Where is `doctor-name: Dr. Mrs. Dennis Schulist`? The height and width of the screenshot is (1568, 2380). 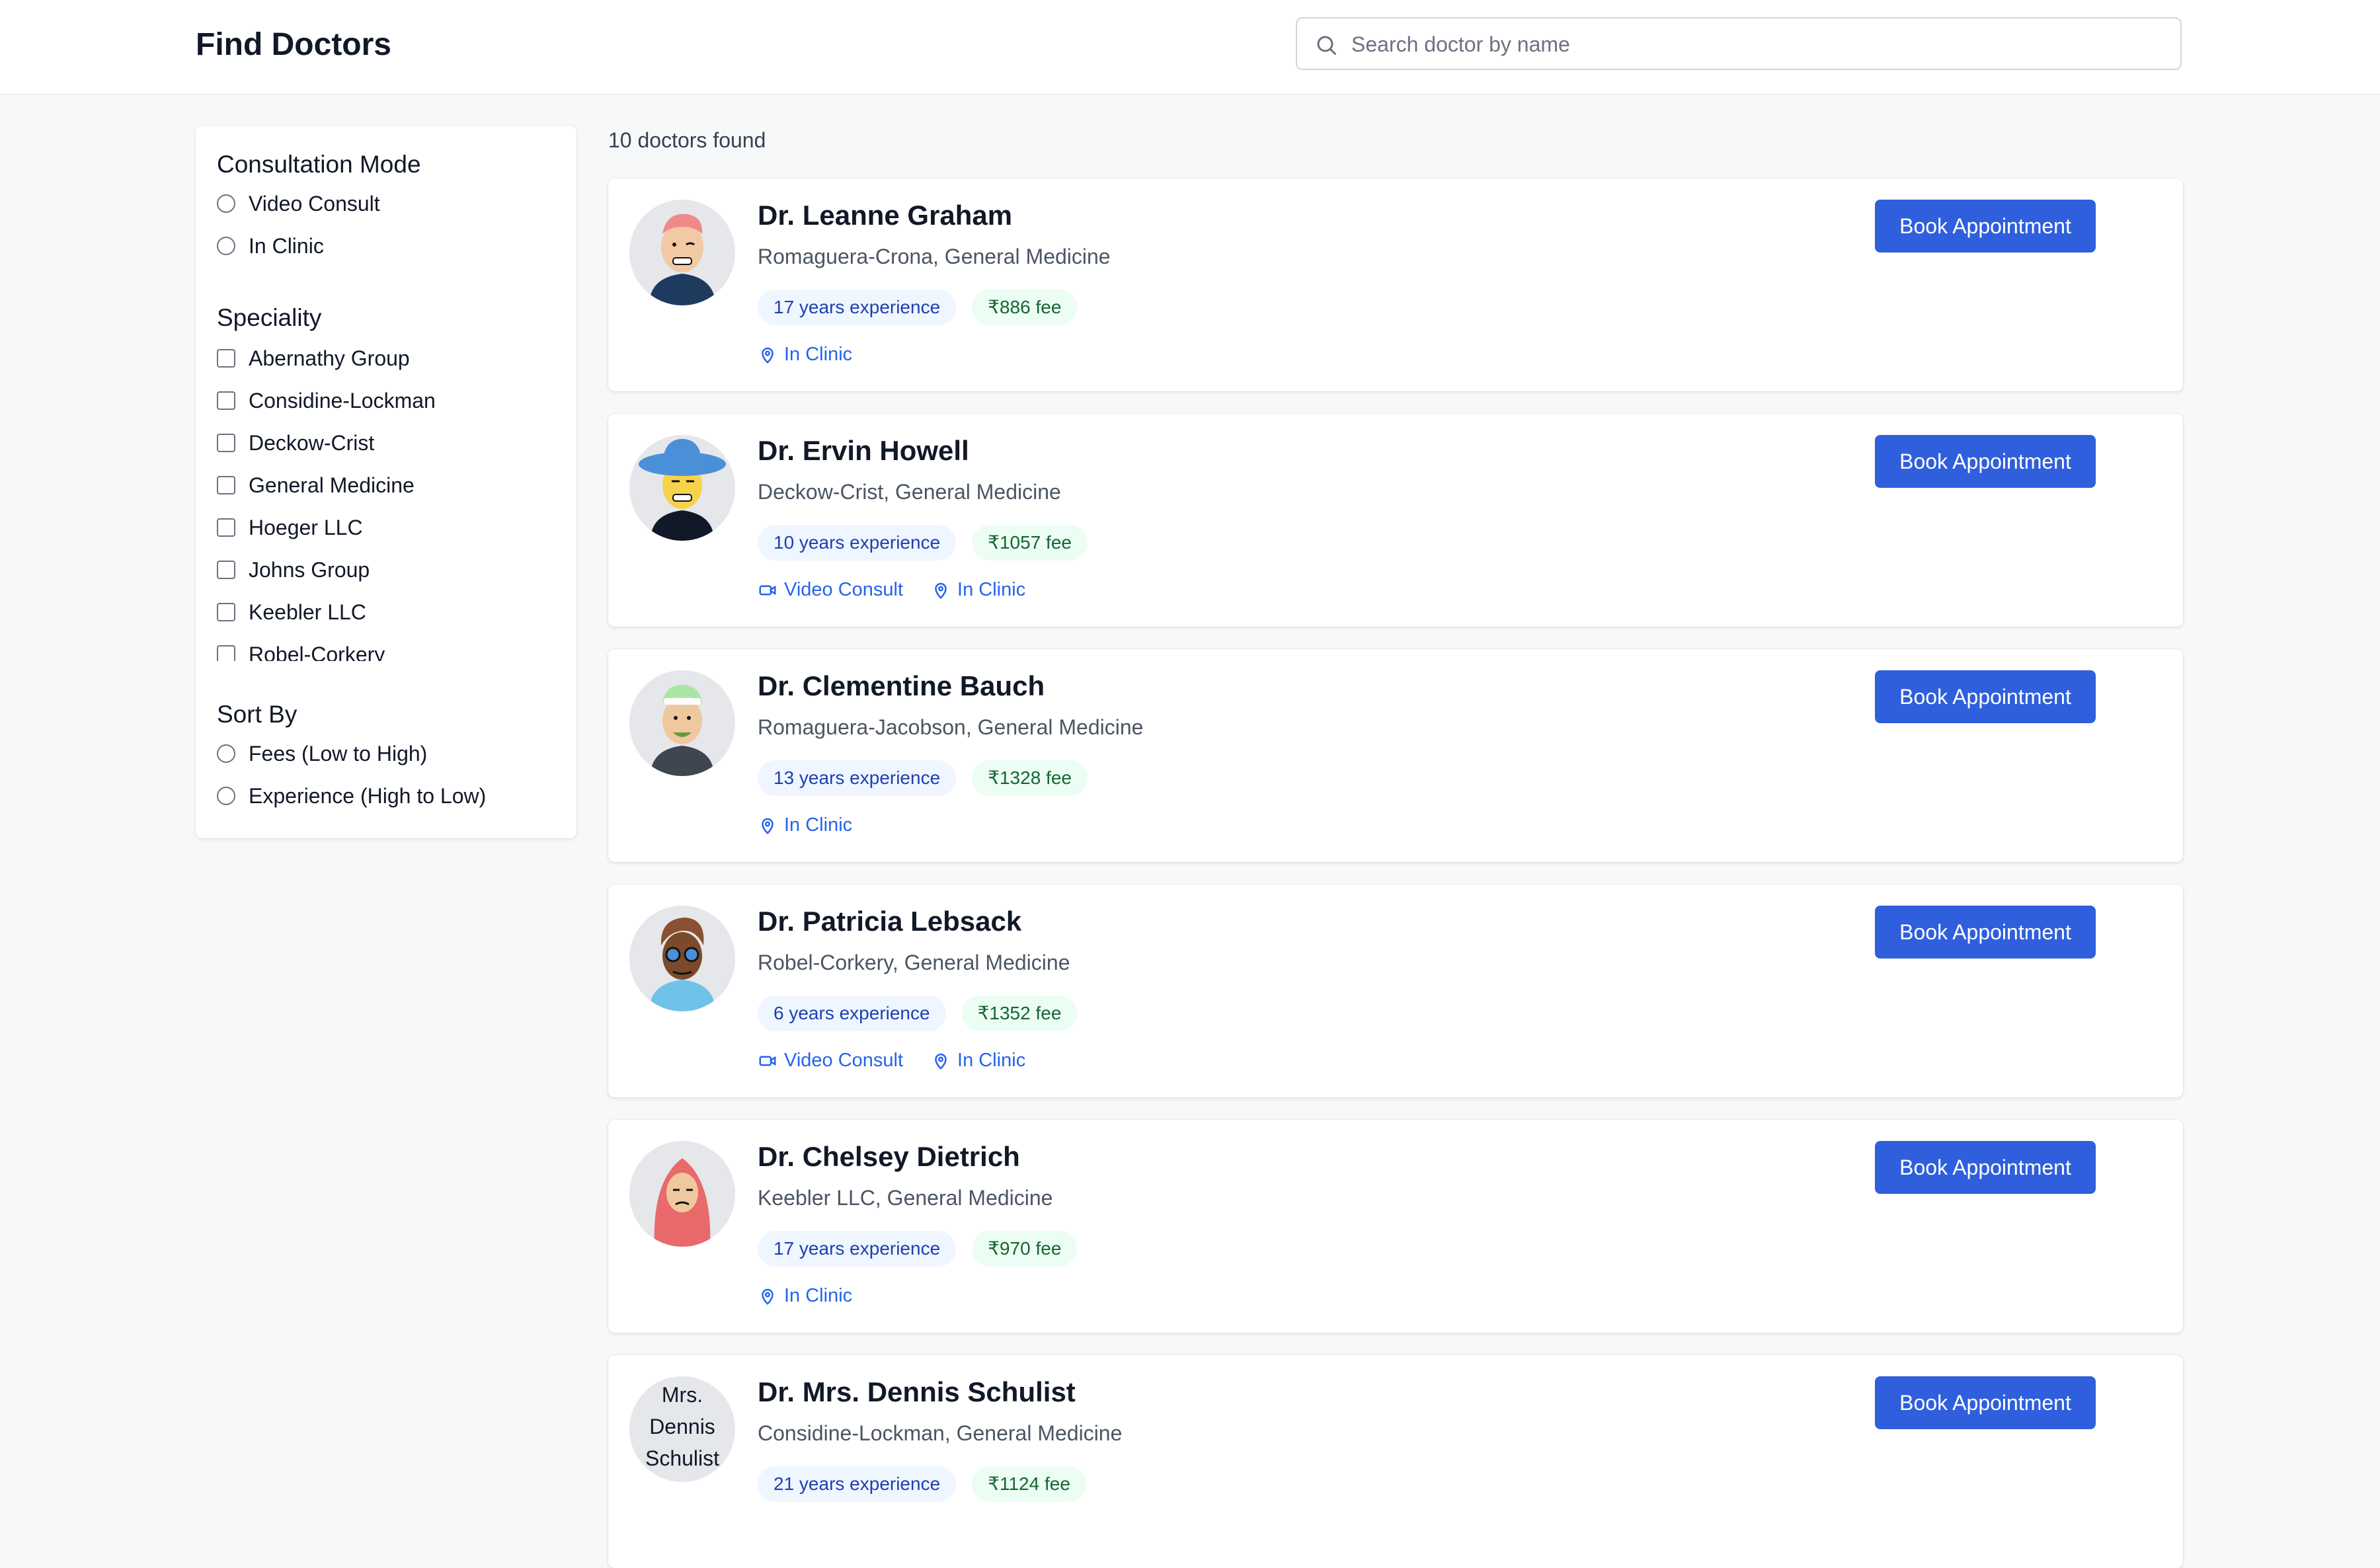
doctor-name: Dr. Mrs. Dennis Schulist is located at coordinates (917, 1391).